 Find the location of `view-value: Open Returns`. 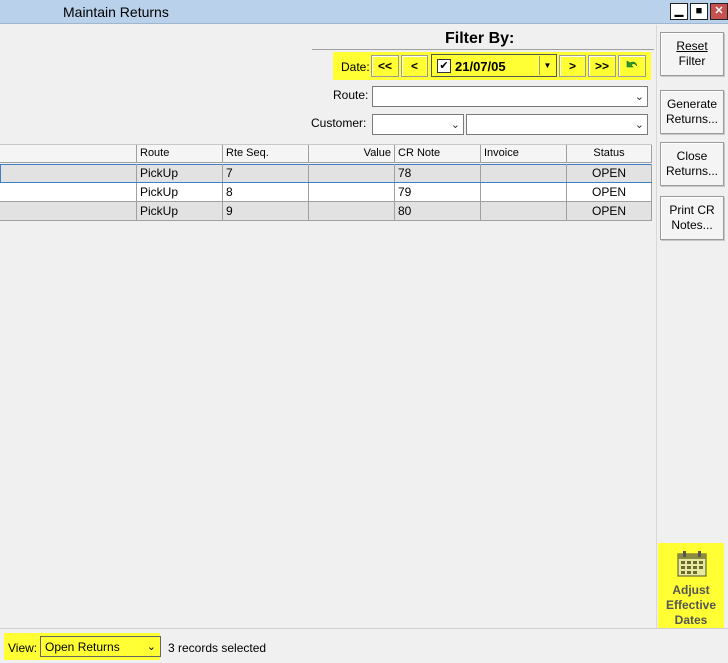

view-value: Open Returns is located at coordinates (82, 647).